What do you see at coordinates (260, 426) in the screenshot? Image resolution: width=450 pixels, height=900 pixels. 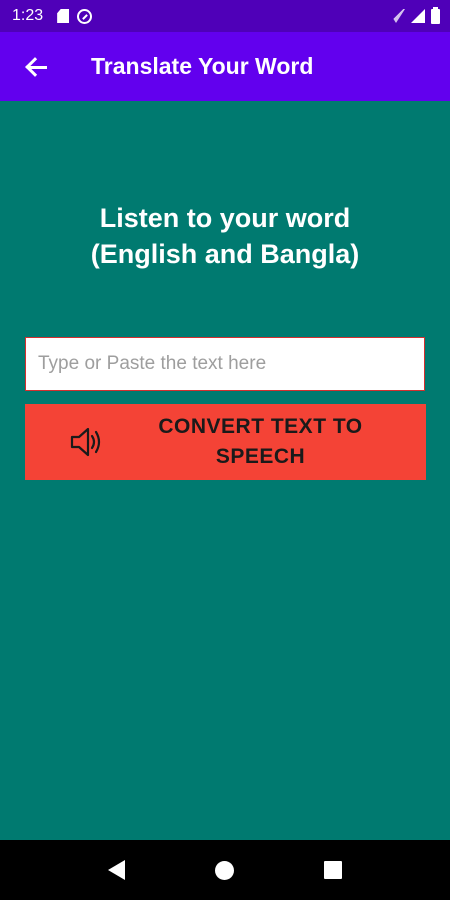 I see `convert-label-line-1: CONVERT TEXT TO` at bounding box center [260, 426].